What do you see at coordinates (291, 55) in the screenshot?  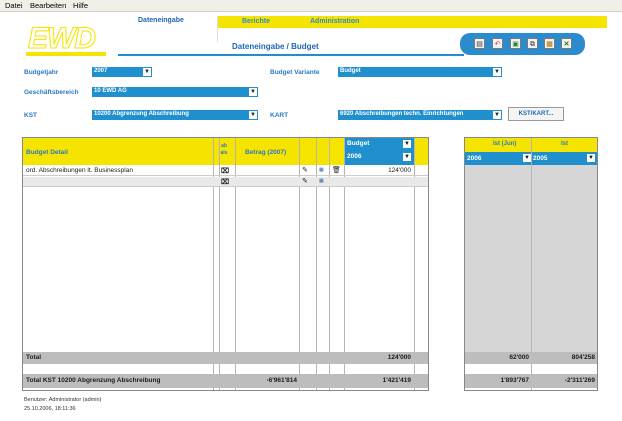 I see `title-divider` at bounding box center [291, 55].